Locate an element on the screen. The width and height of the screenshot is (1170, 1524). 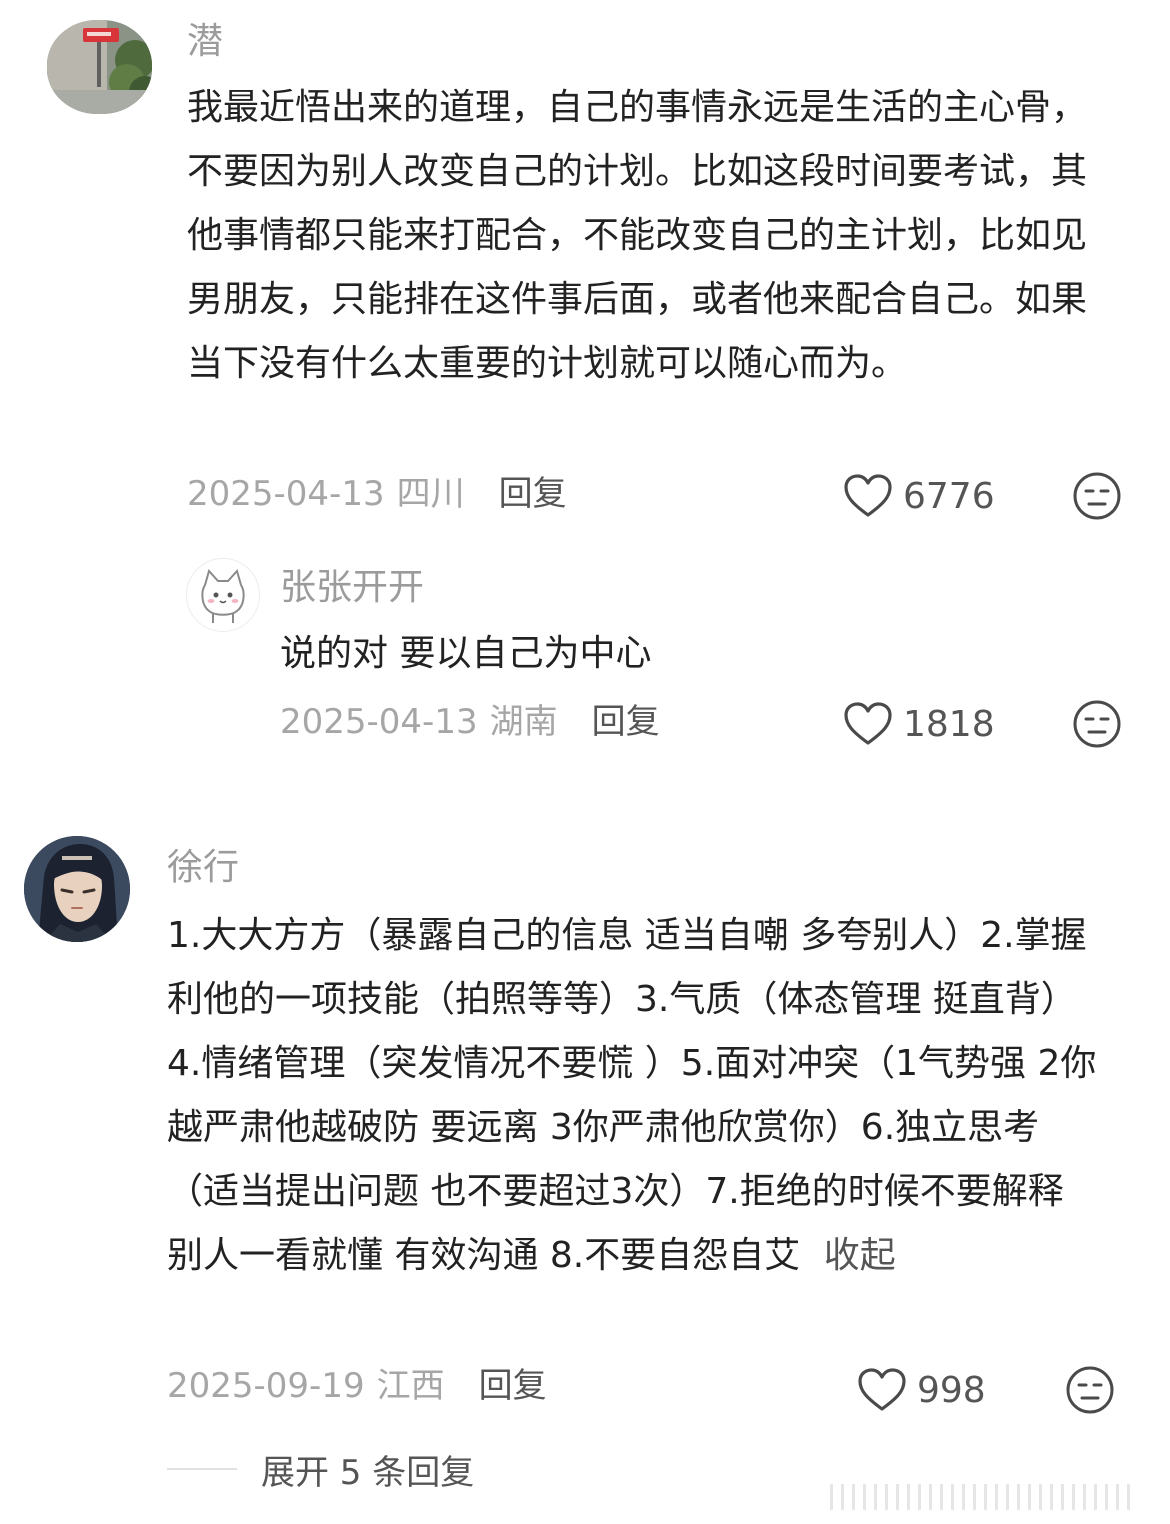
comment-username: 潜 is located at coordinates (205, 42).